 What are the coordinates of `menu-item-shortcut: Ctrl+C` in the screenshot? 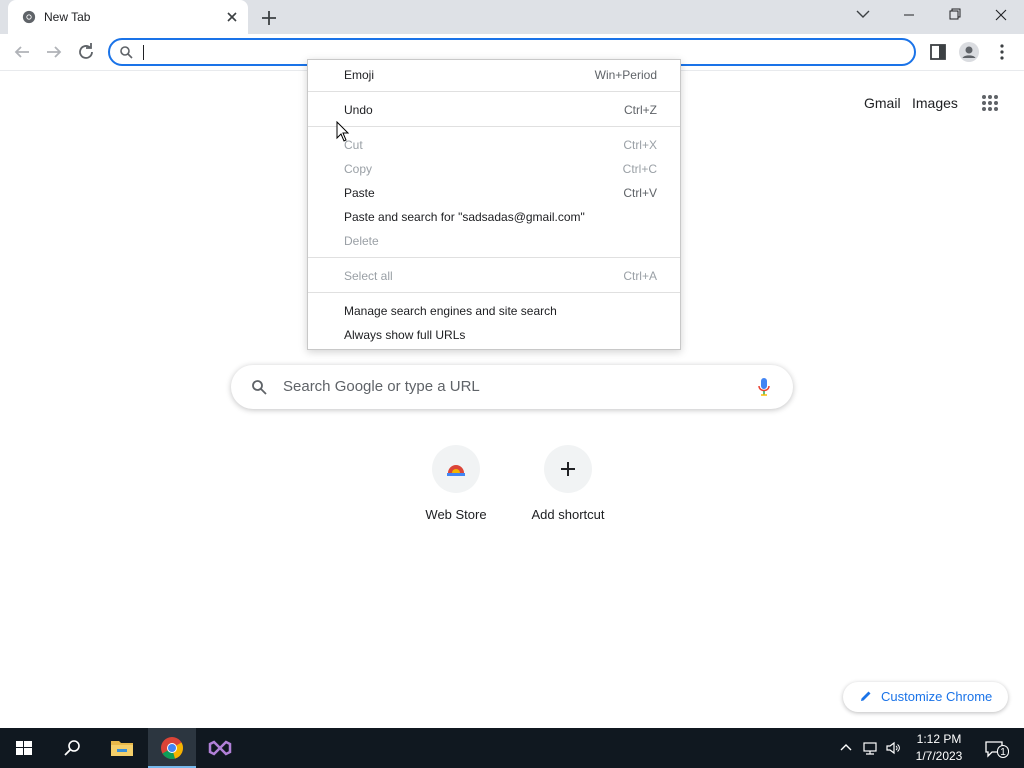 It's located at (639, 169).